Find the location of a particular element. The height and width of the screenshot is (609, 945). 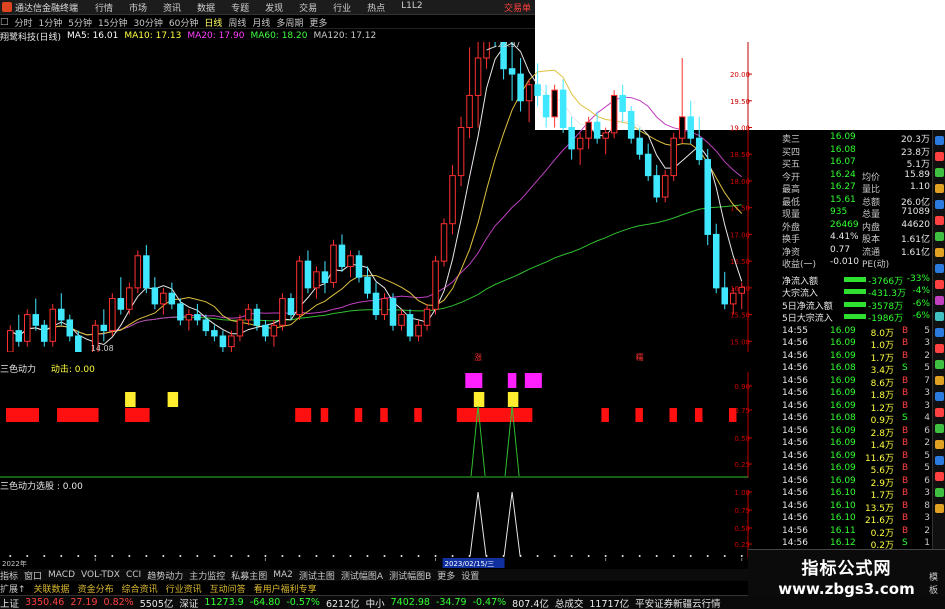

indicator-tab-0: 指标 is located at coordinates (9, 575).